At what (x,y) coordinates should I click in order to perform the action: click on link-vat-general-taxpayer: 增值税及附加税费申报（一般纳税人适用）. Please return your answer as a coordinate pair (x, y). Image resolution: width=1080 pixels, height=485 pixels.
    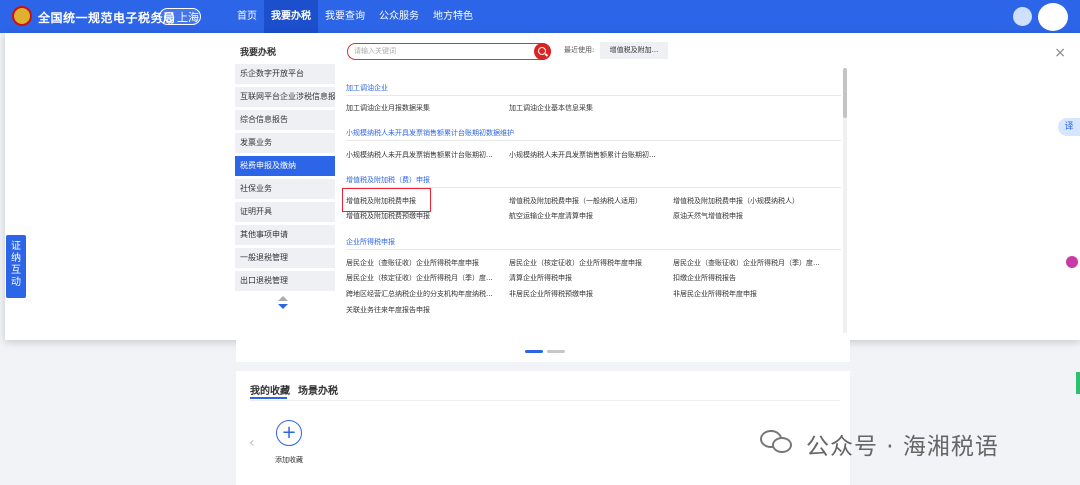
    Looking at the image, I should click on (575, 201).